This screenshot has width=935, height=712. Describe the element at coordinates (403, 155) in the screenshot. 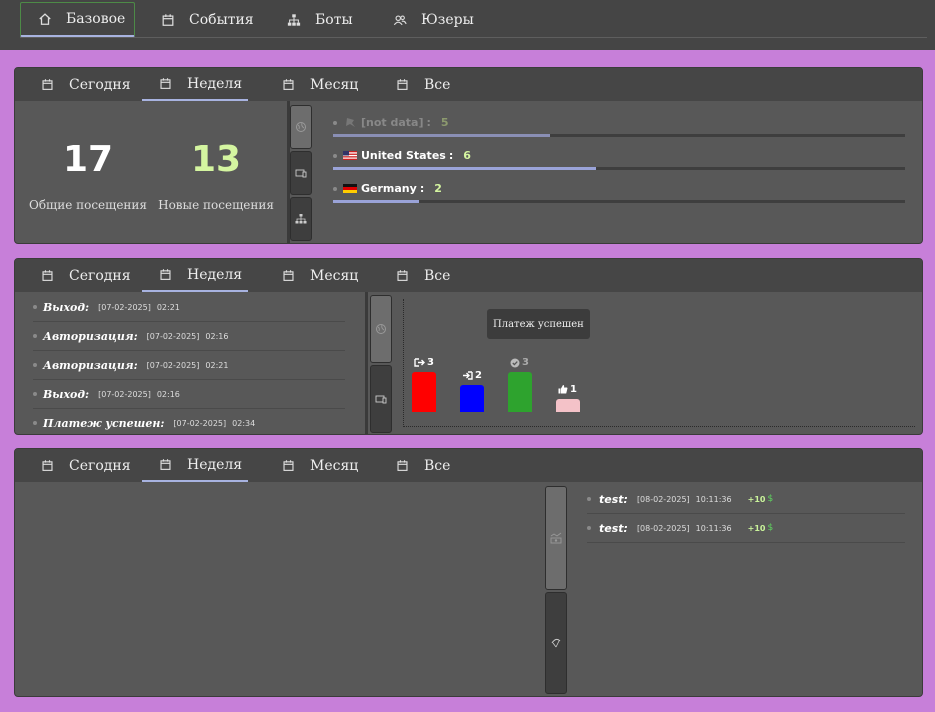

I see `country-name: United States` at that location.